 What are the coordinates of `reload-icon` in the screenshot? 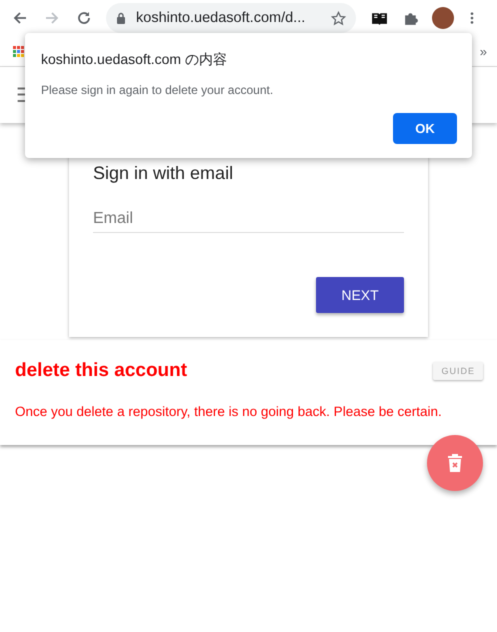 It's located at (84, 18).